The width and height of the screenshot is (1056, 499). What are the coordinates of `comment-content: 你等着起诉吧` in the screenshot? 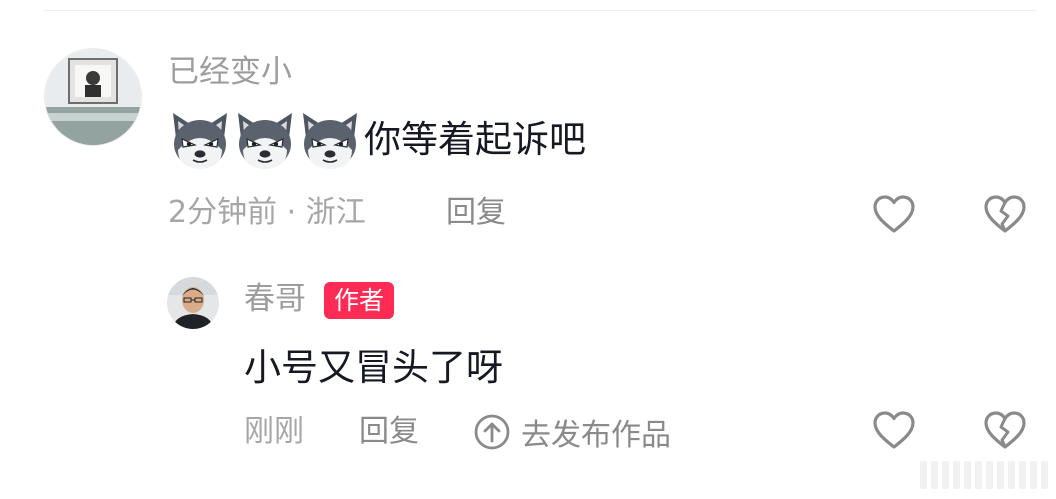 It's located at (377, 140).